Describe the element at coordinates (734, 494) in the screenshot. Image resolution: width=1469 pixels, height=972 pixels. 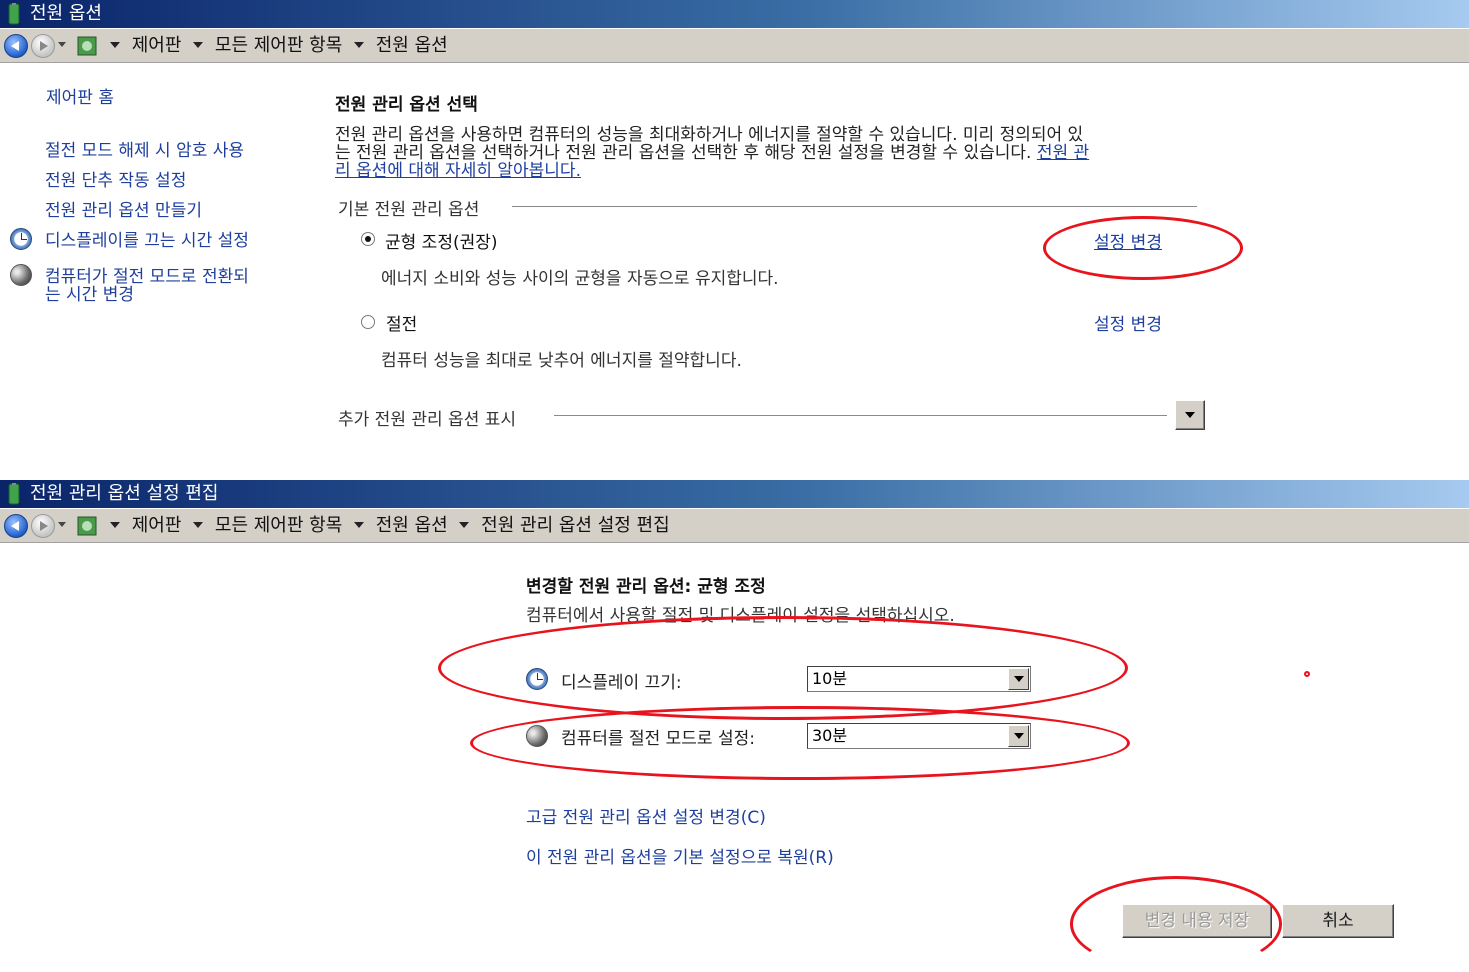
I see `window2-titlebar: 전원 관리 옵션 설정 편집` at that location.